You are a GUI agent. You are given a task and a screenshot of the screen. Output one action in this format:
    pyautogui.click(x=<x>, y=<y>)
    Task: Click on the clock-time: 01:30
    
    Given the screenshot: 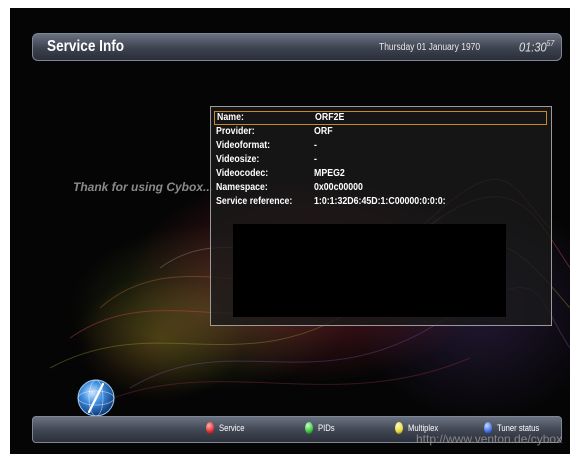 What is the action you would take?
    pyautogui.click(x=533, y=47)
    